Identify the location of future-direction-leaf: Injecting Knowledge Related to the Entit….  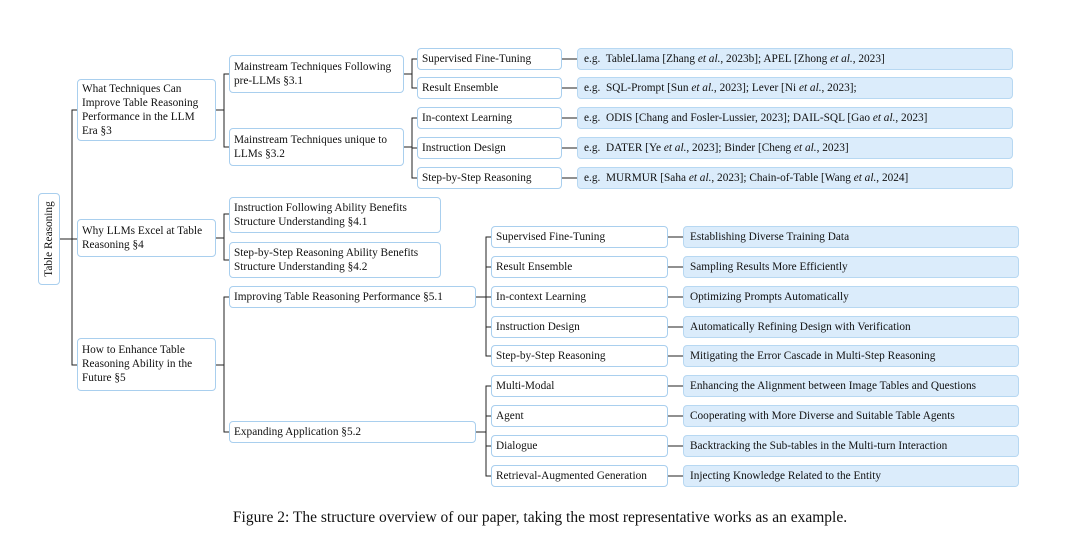
(851, 476).